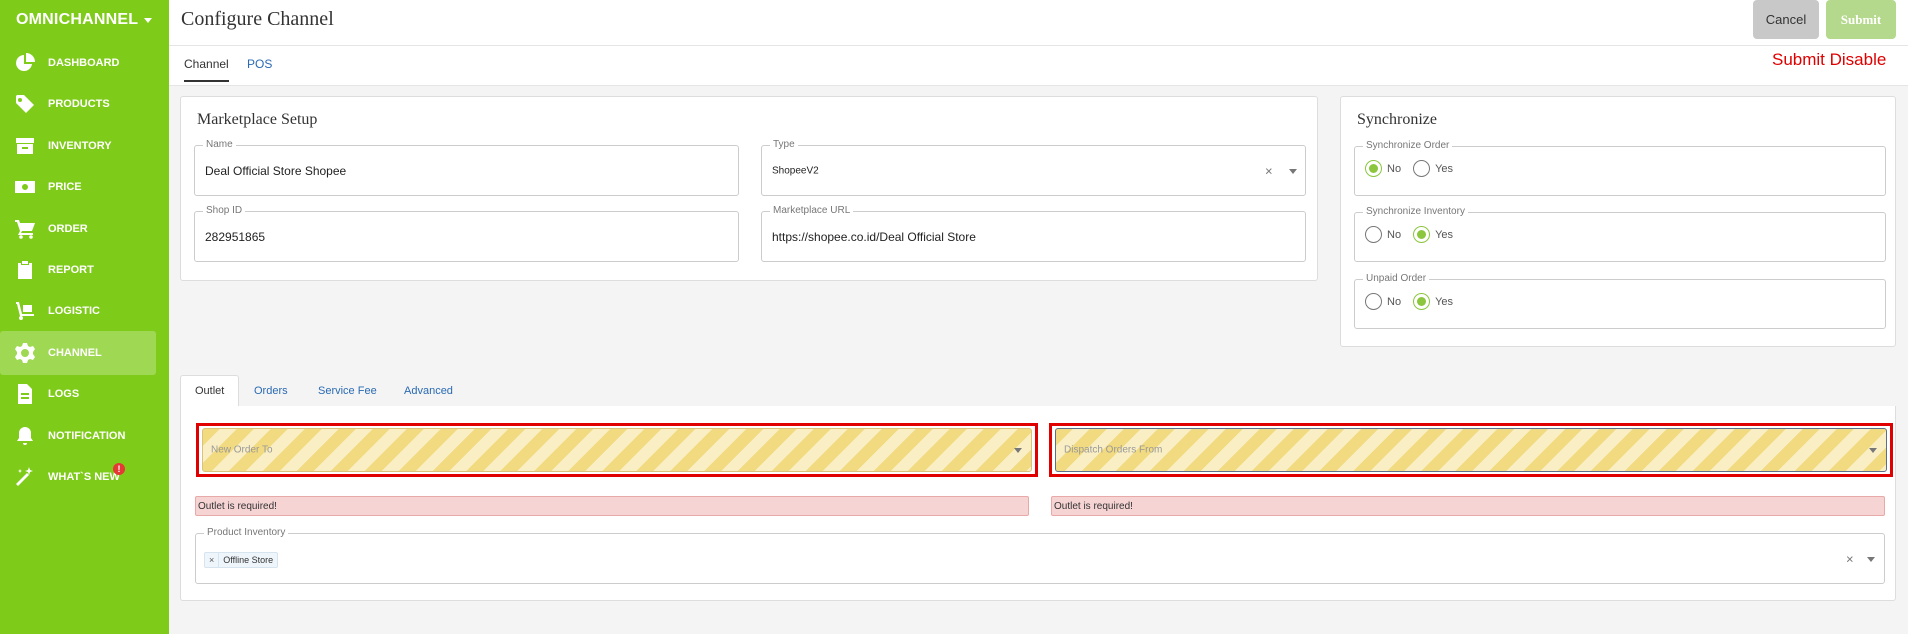  What do you see at coordinates (65, 187) in the screenshot?
I see `sidebar-item-label: PRICE` at bounding box center [65, 187].